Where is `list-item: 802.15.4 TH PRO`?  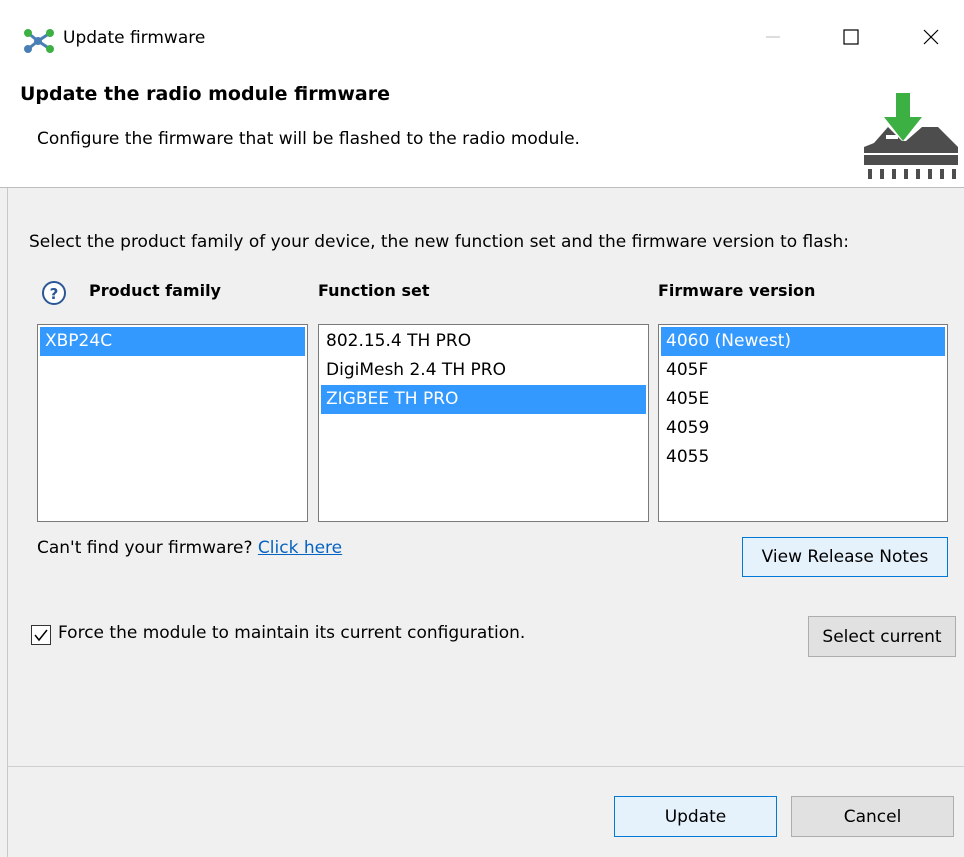
list-item: 802.15.4 TH PRO is located at coordinates (483, 341).